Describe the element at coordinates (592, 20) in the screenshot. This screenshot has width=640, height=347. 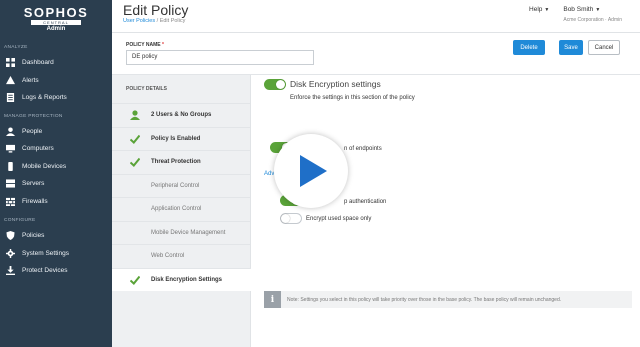
I see `user-org: Acme Corporation · Admin` at that location.